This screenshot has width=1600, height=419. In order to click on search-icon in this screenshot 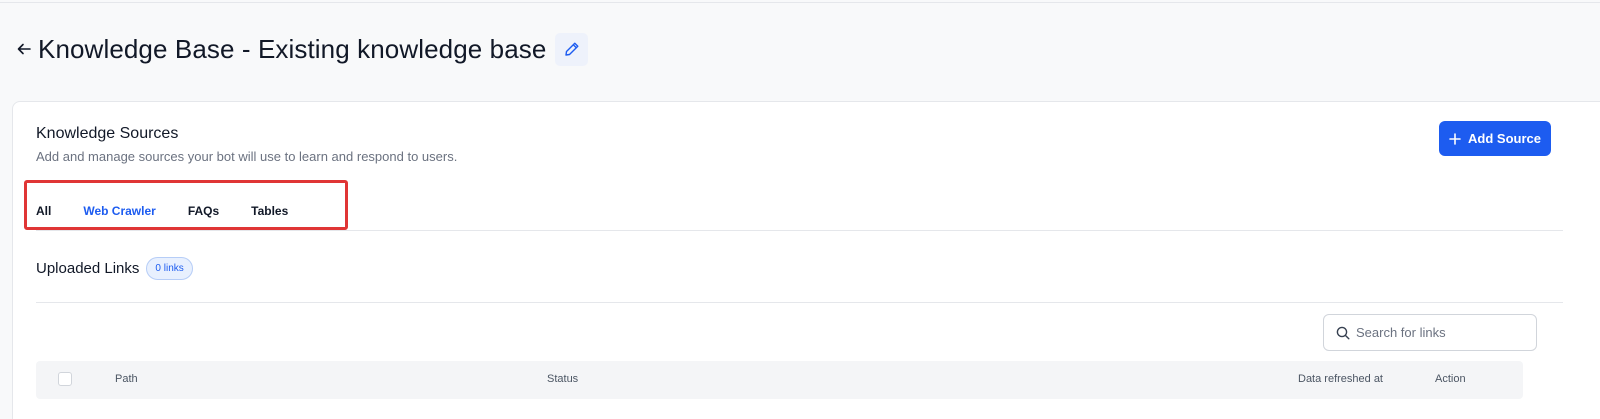, I will do `click(1343, 332)`.